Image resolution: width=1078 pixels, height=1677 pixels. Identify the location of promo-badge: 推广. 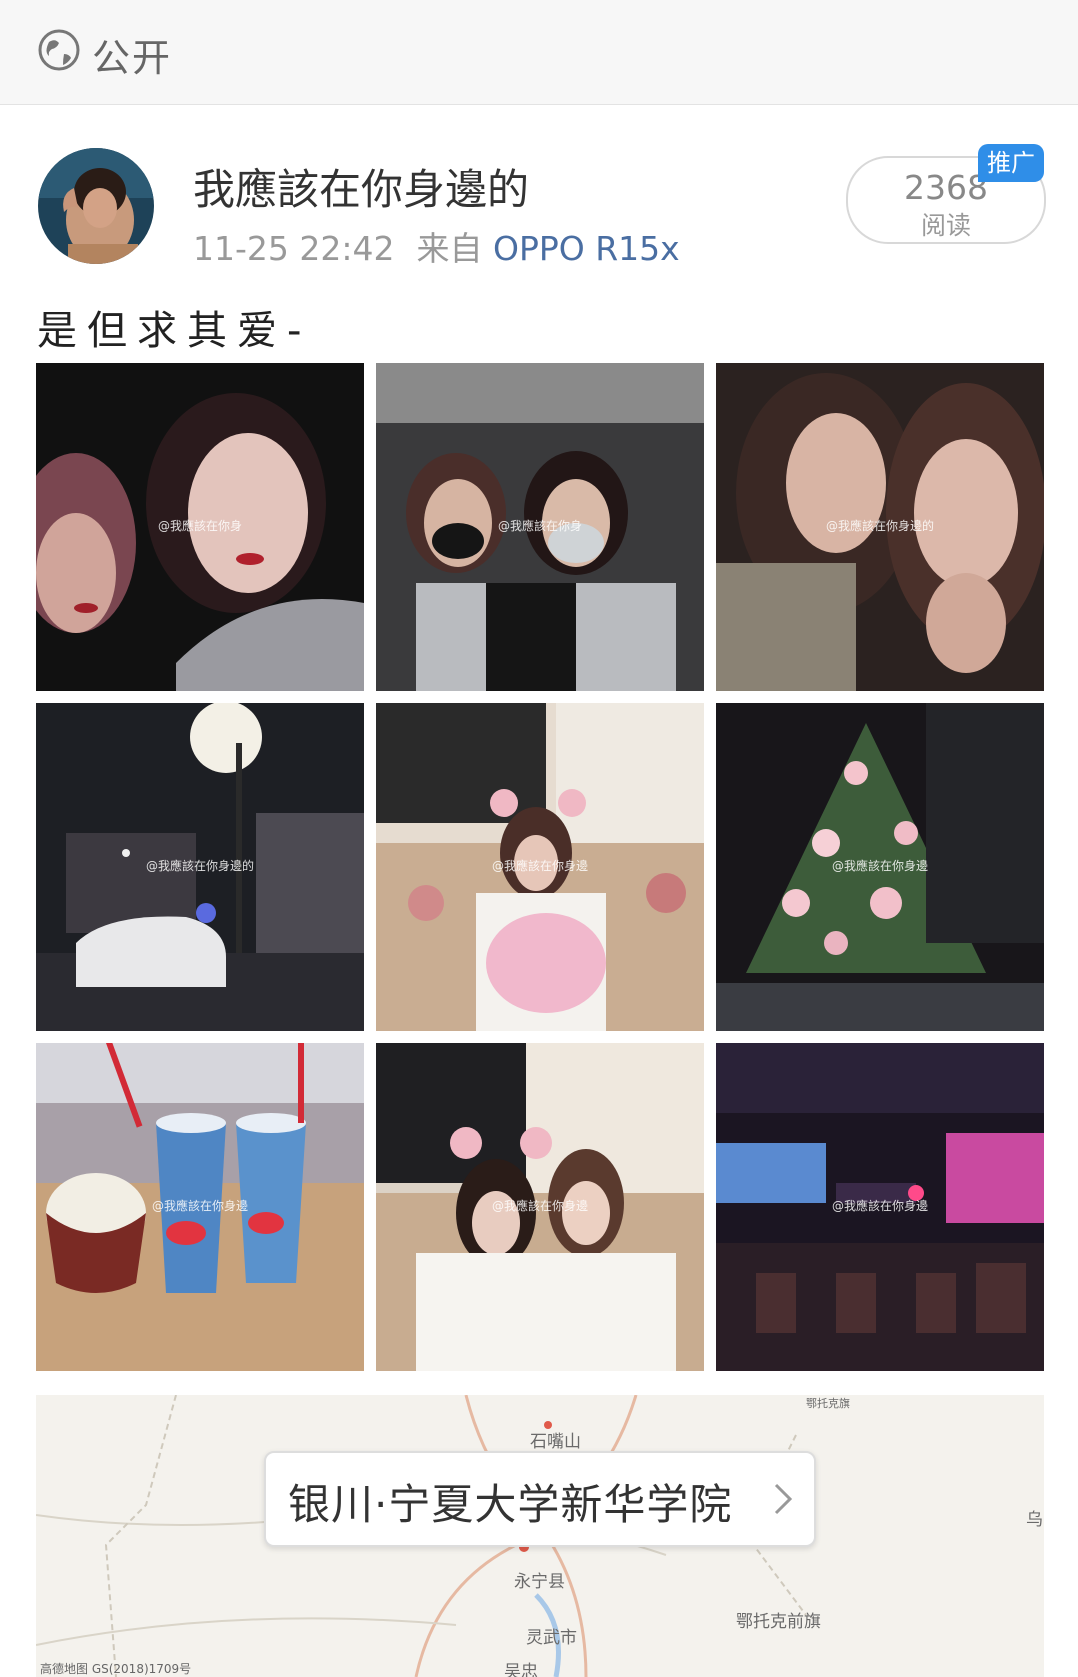
(1011, 163).